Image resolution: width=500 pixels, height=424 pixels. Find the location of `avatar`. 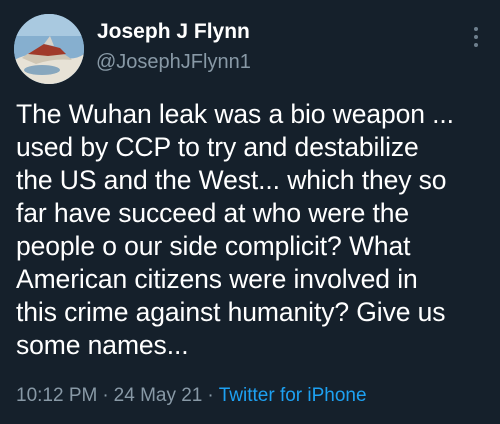

avatar is located at coordinates (49, 49).